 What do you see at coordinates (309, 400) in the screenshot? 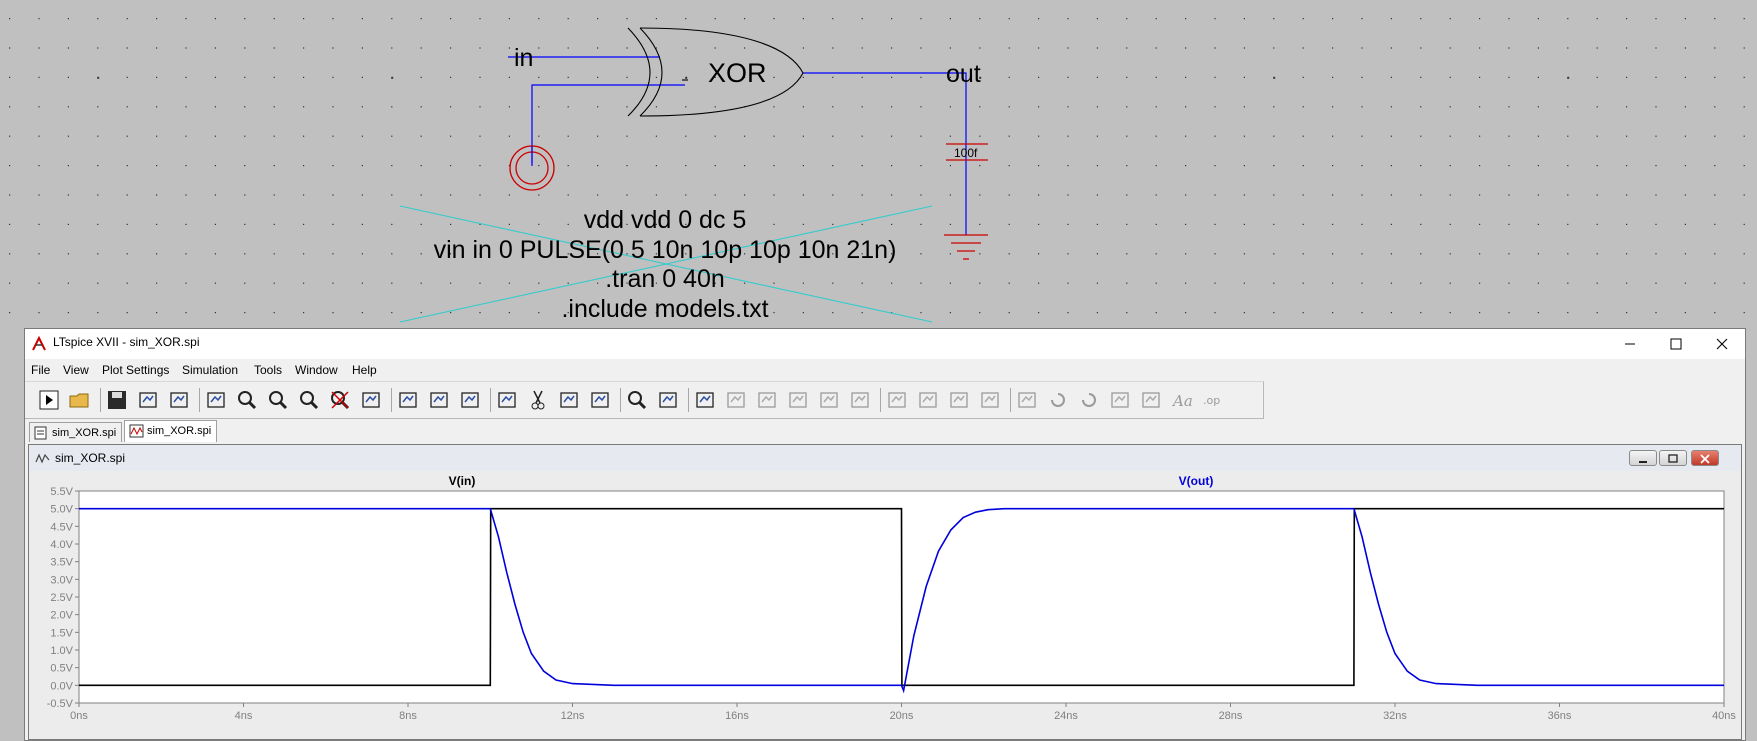
I see `zoom-out-button` at bounding box center [309, 400].